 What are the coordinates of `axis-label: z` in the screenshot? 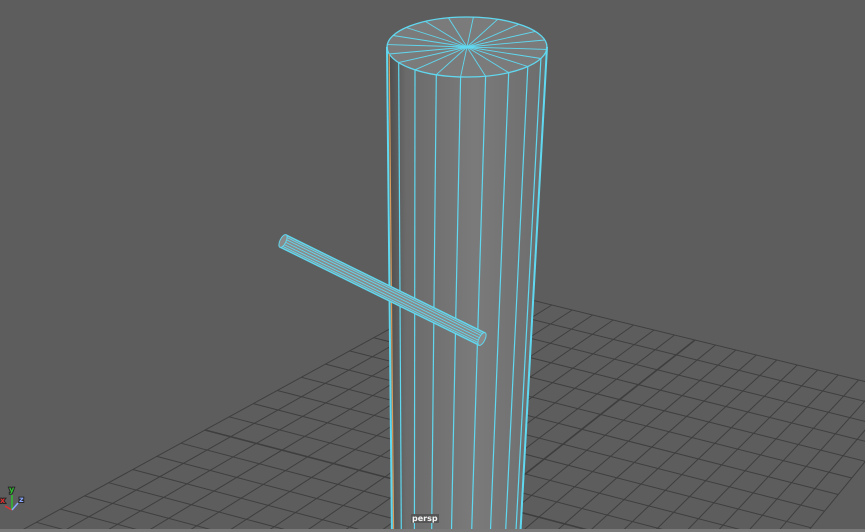 It's located at (21, 499).